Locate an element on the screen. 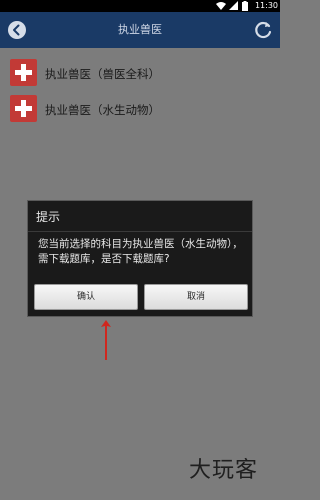  watermark-logo: 大玩客 is located at coordinates (223, 470).